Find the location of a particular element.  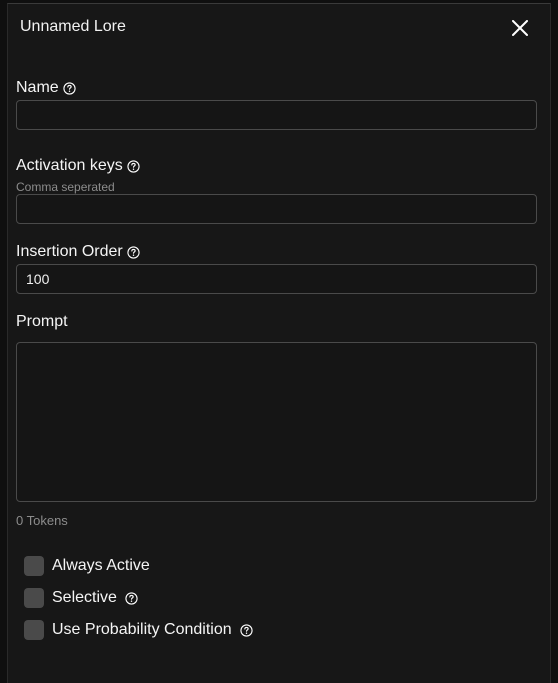

always-active-label: Always Active is located at coordinates (101, 565).